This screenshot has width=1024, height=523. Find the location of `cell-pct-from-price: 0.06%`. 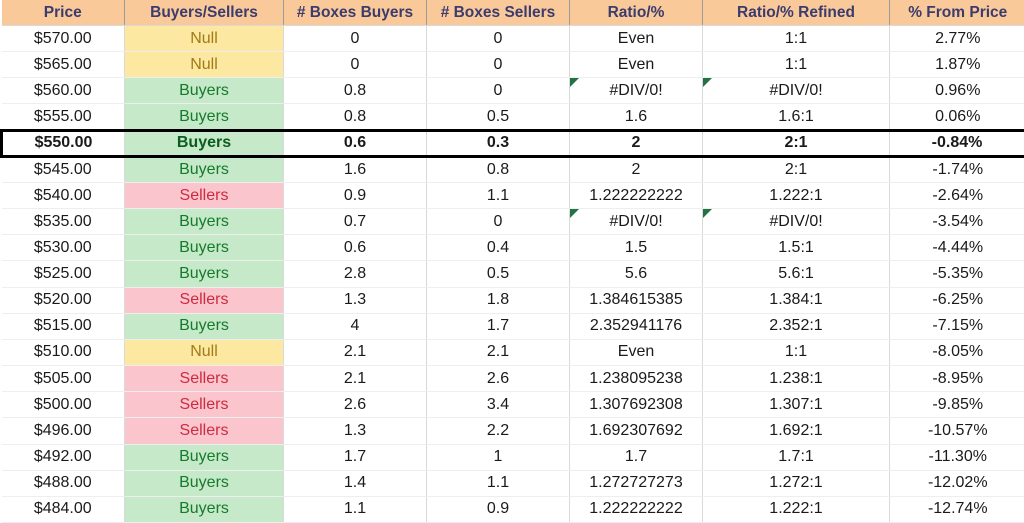

cell-pct-from-price: 0.06% is located at coordinates (956, 117).